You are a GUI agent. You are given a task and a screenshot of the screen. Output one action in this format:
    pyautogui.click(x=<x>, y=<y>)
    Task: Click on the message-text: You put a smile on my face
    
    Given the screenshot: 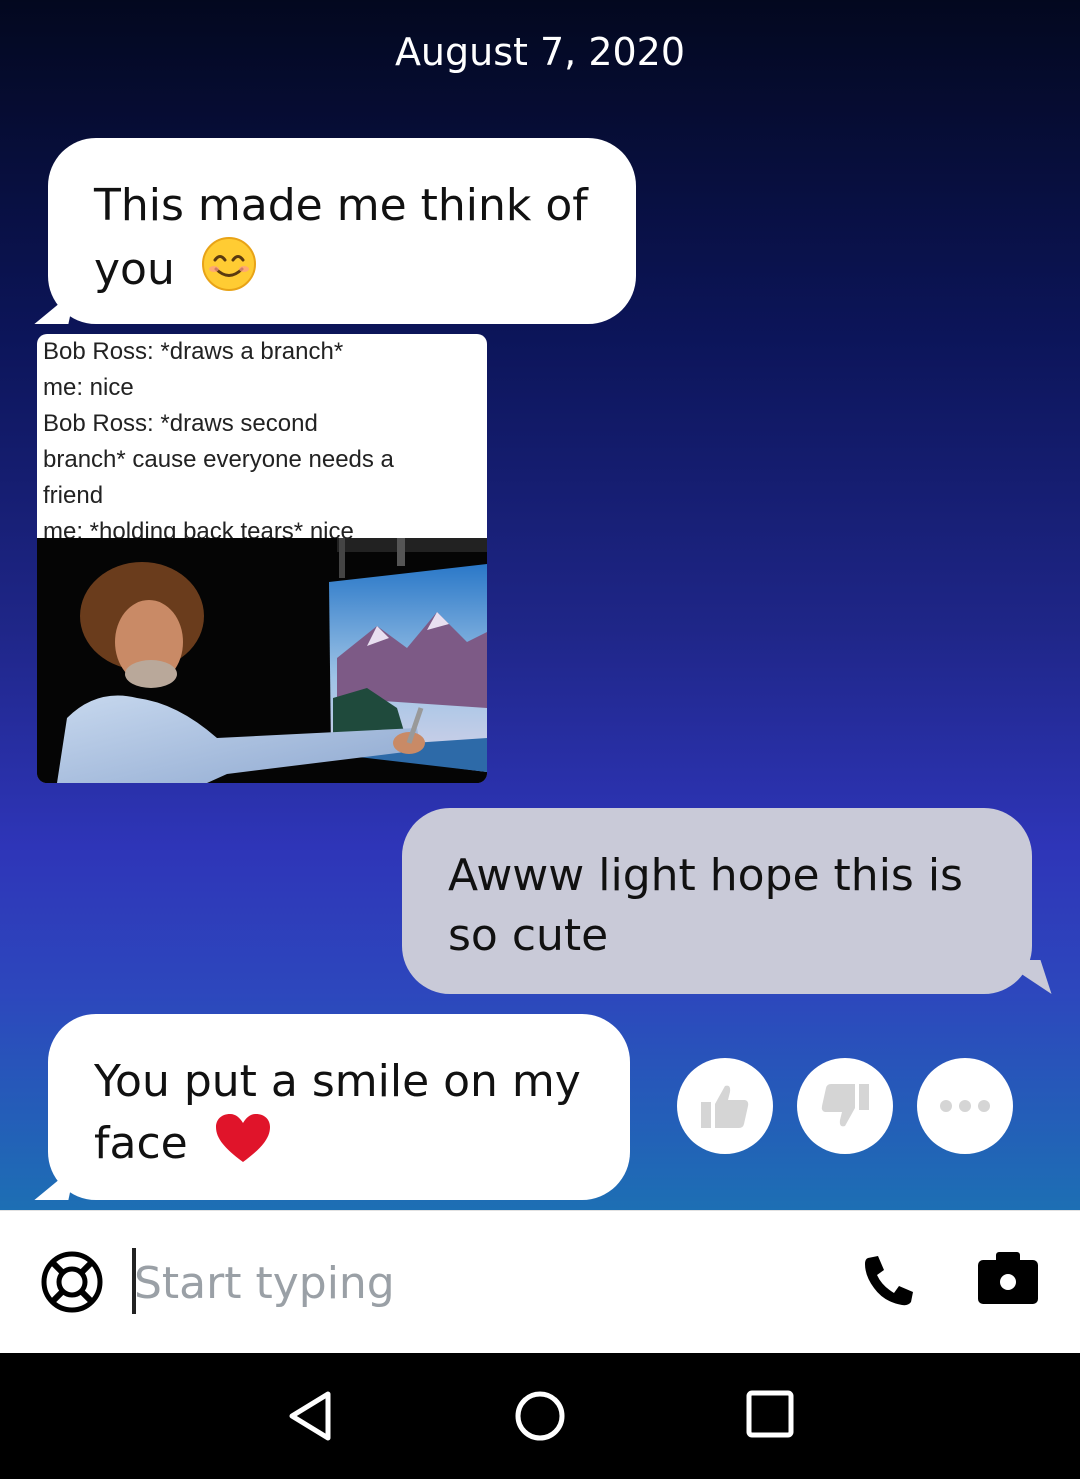 What is the action you would take?
    pyautogui.click(x=337, y=1112)
    